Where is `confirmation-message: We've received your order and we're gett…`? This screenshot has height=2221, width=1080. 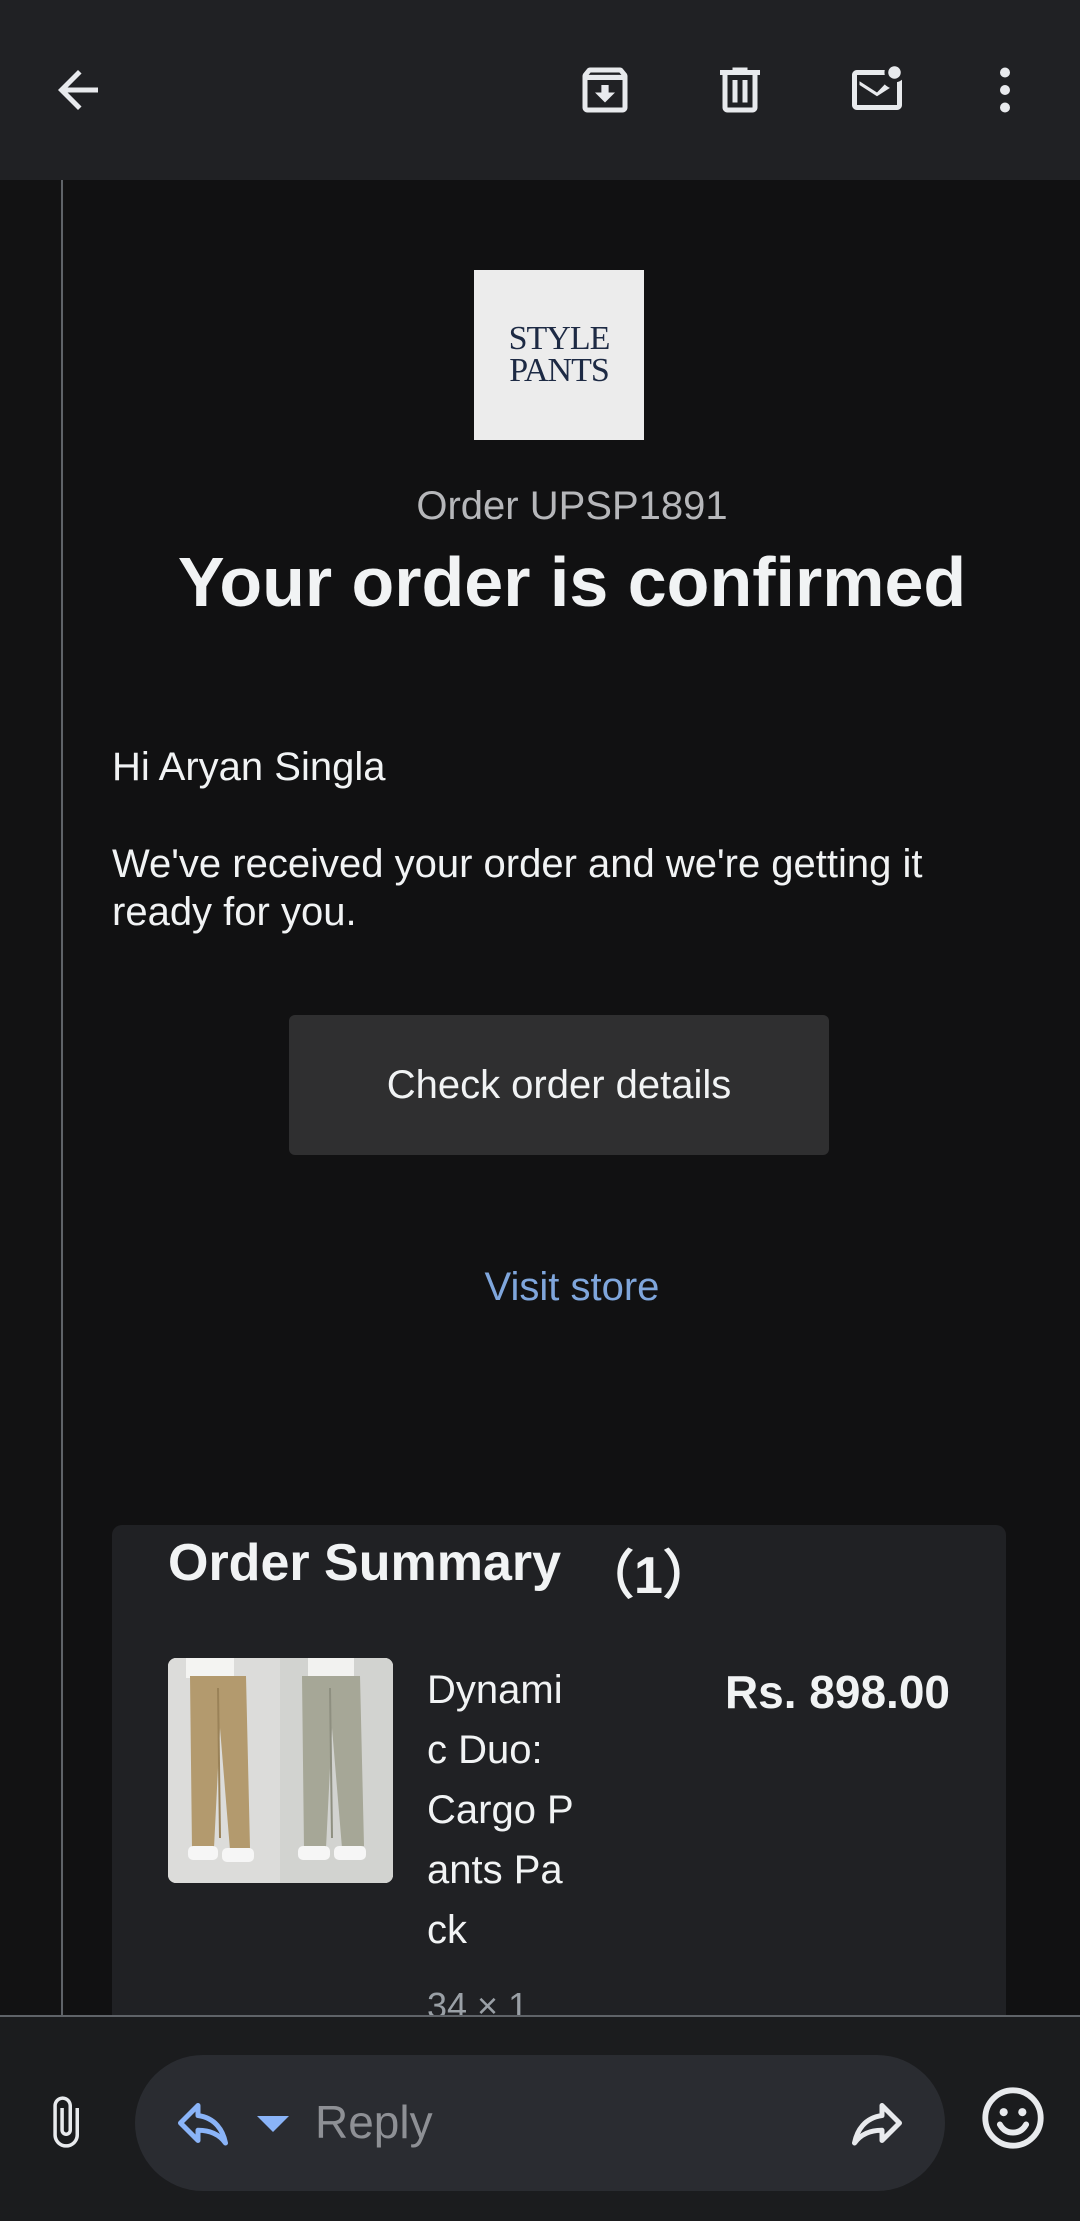 confirmation-message: We've received your order and we're gett… is located at coordinates (517, 888).